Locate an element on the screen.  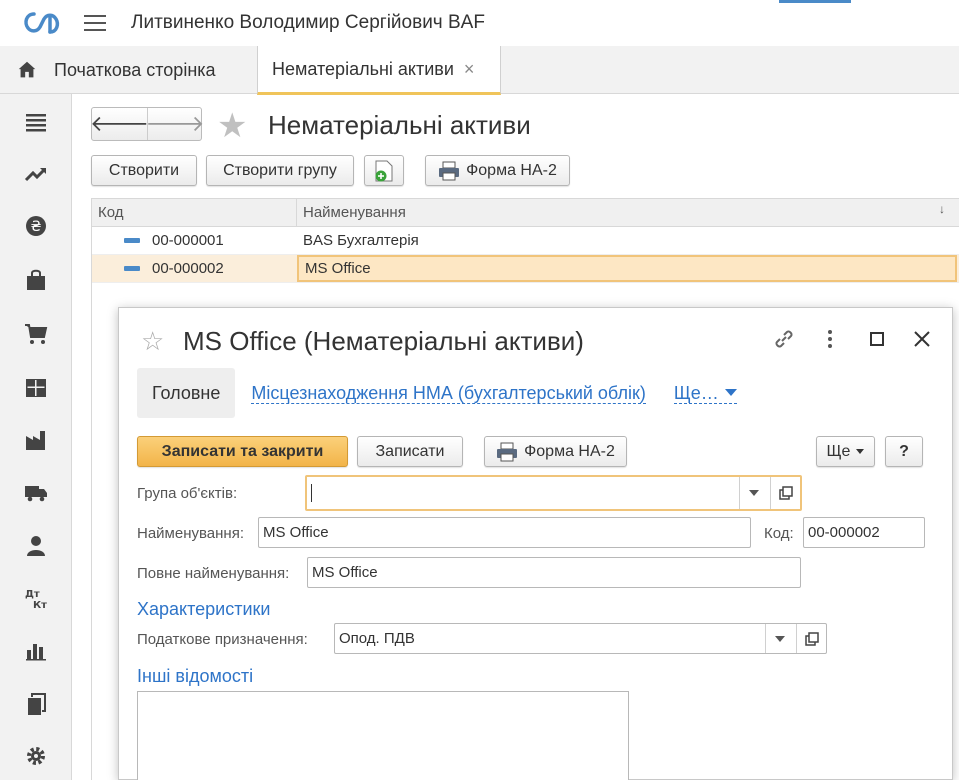
sidebar-trend-icon is located at coordinates (36, 174).